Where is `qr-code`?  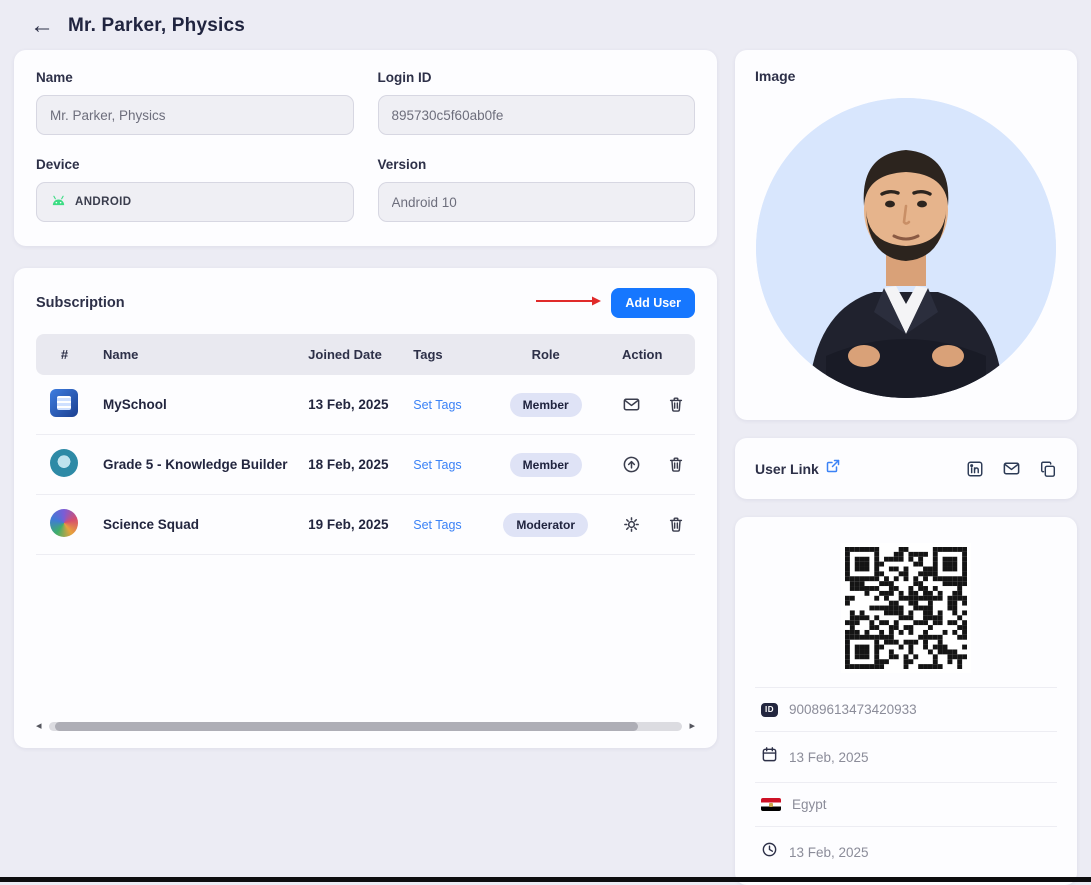
qr-code is located at coordinates (906, 608).